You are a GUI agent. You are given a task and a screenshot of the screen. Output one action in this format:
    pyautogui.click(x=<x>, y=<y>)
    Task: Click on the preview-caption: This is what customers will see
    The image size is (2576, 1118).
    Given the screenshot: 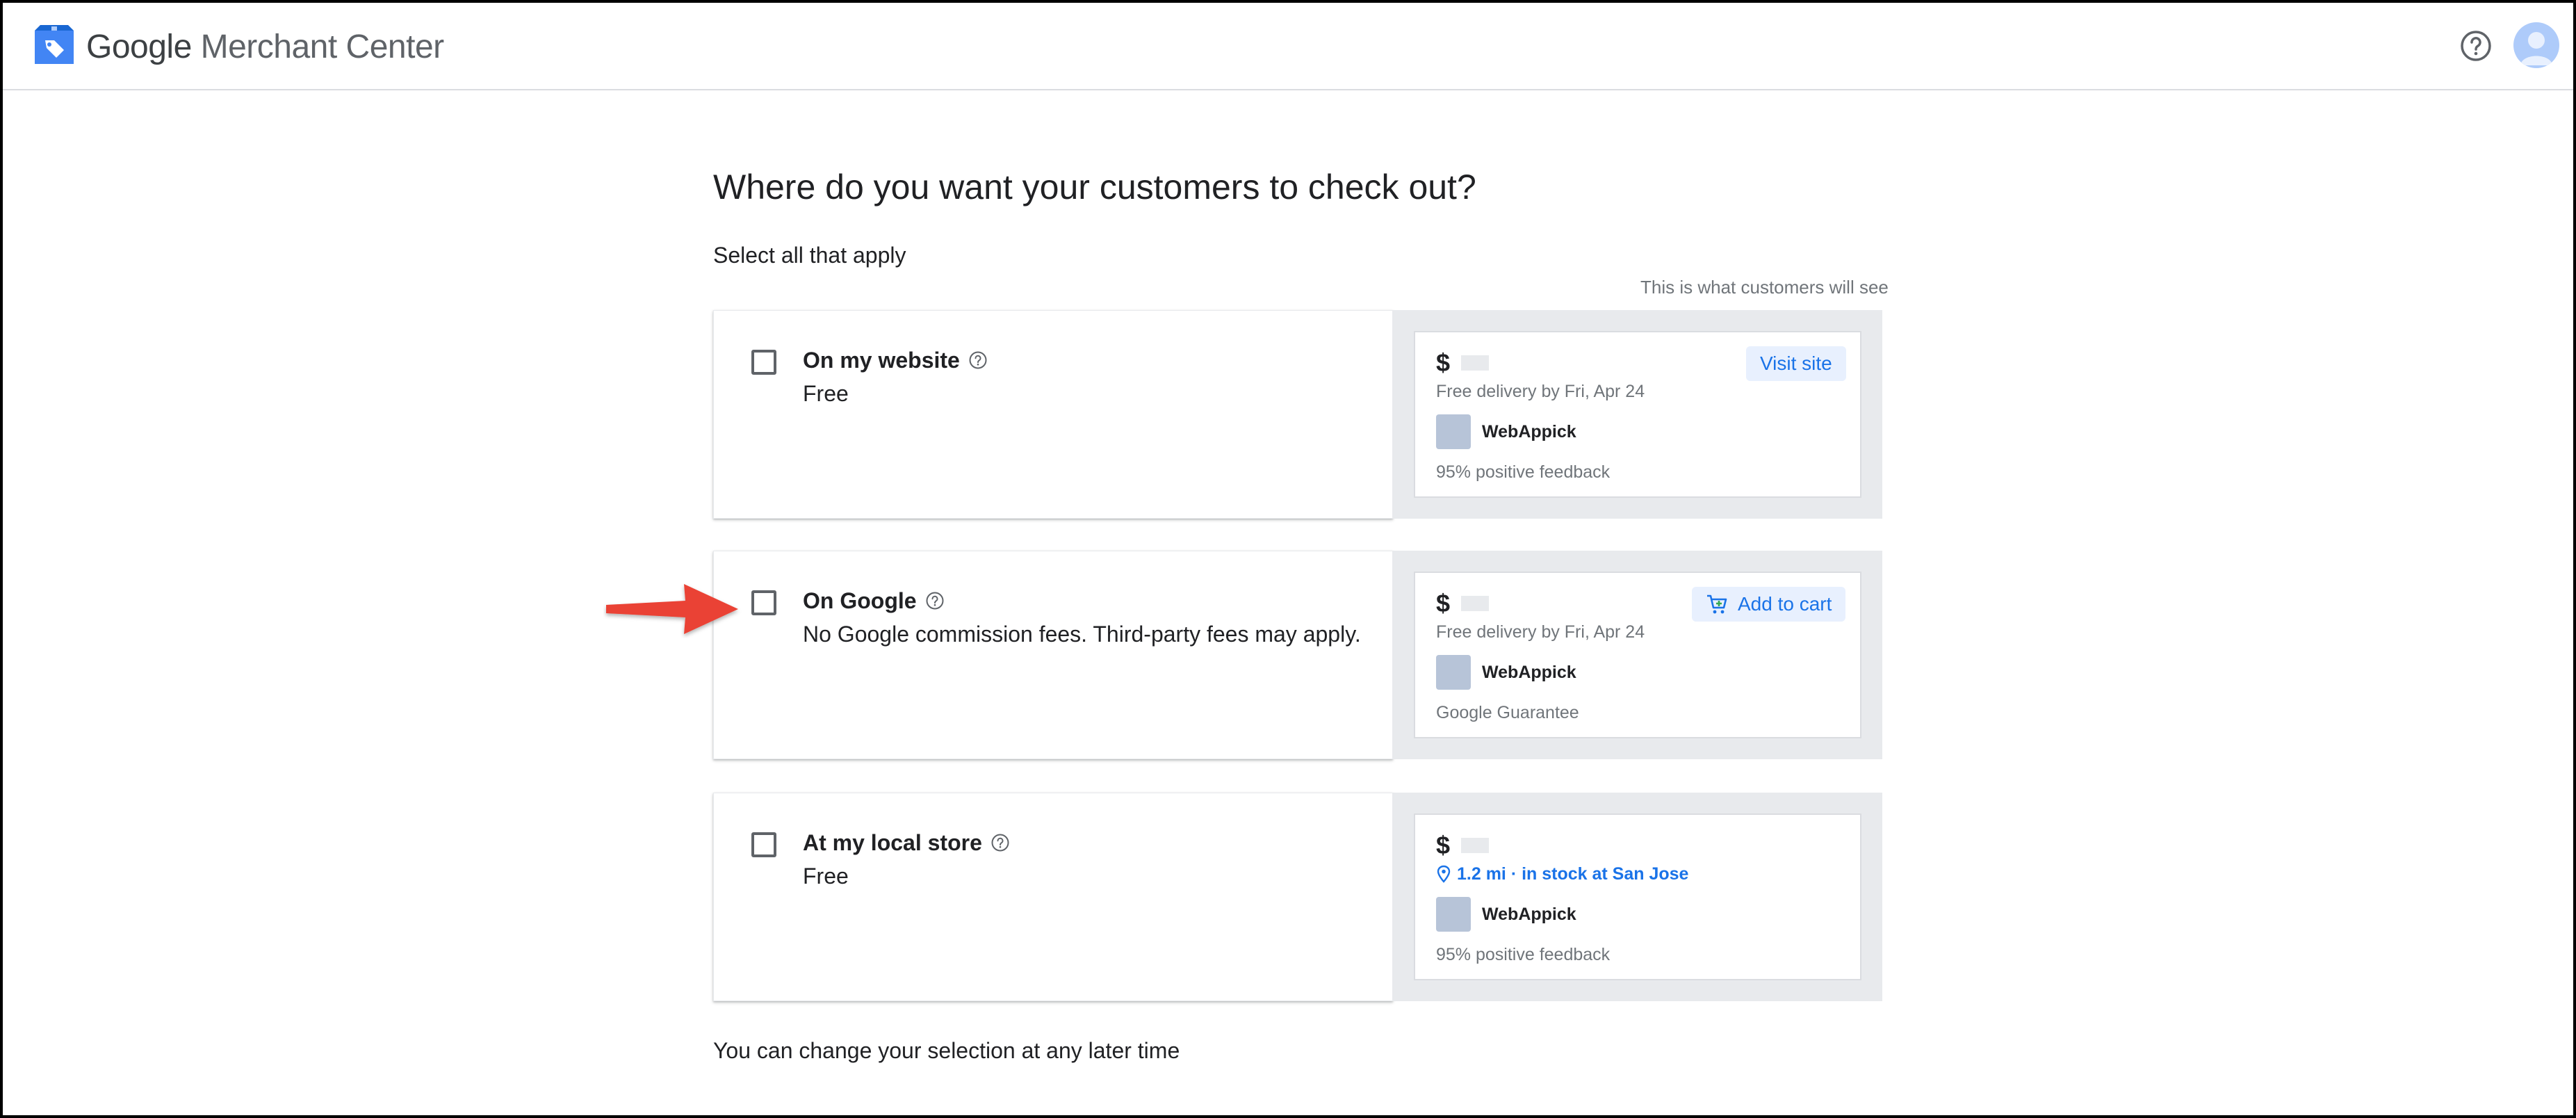 What is the action you would take?
    pyautogui.click(x=1764, y=288)
    